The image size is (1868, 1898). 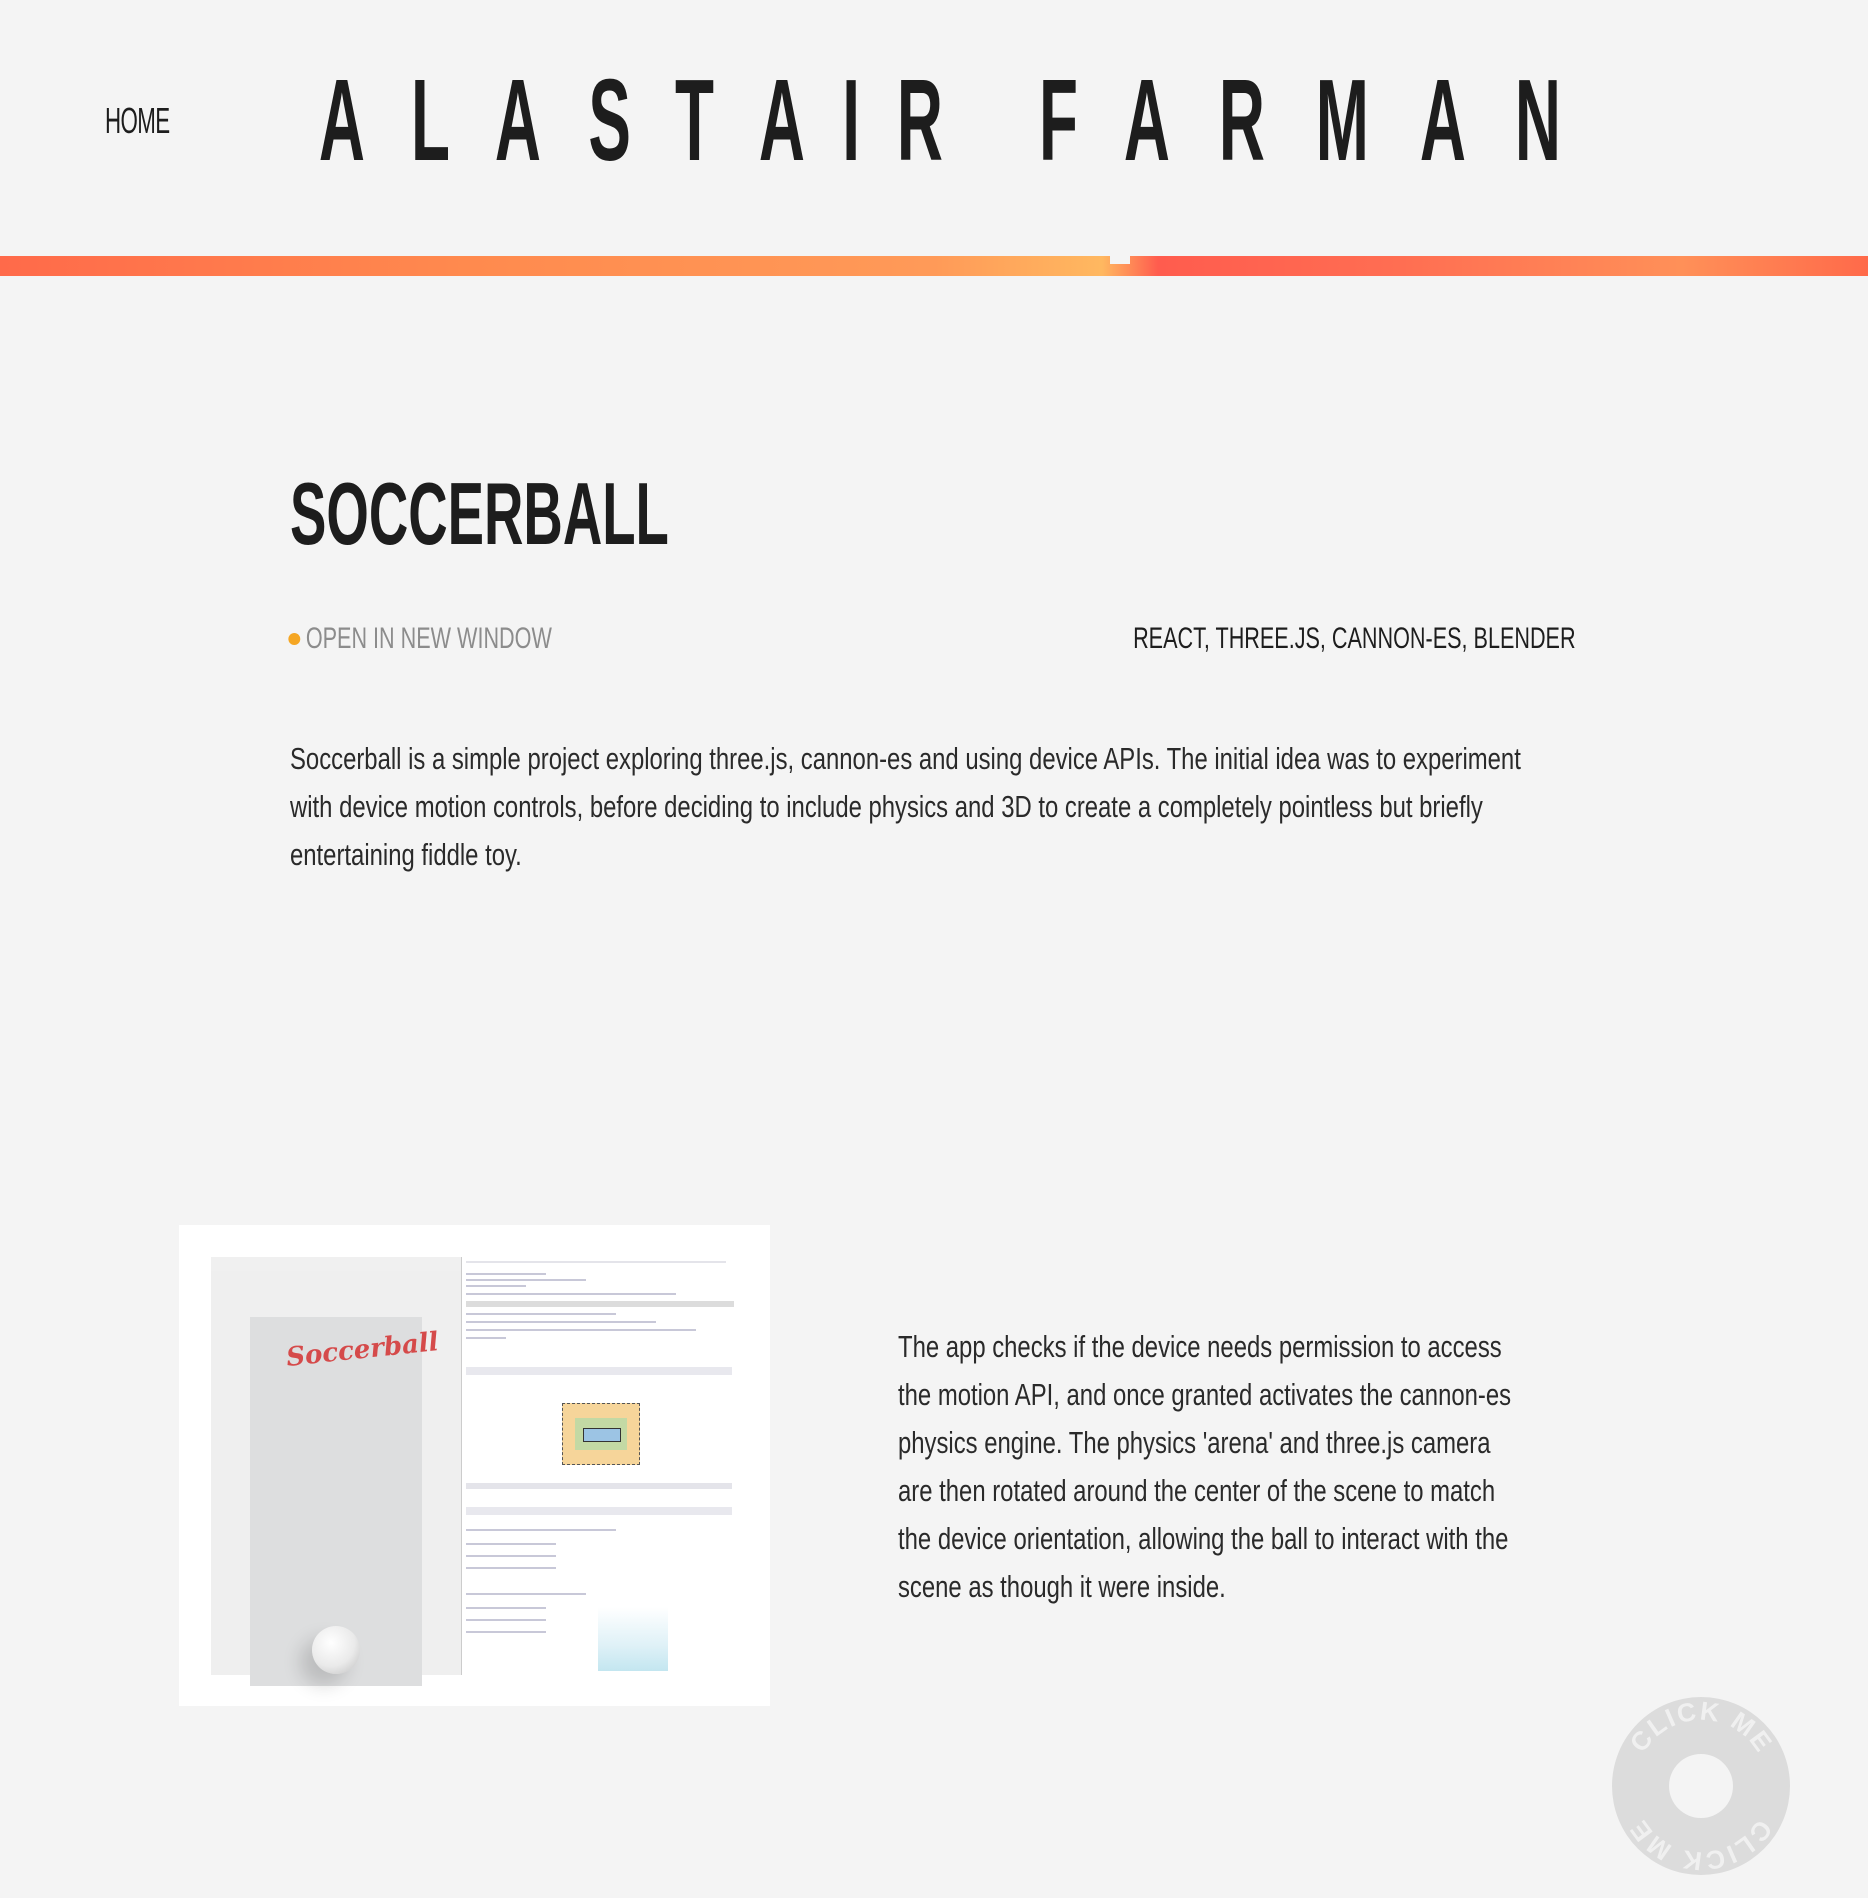 I want to click on screenshot-frame: Soccerball, so click(x=474, y=1471).